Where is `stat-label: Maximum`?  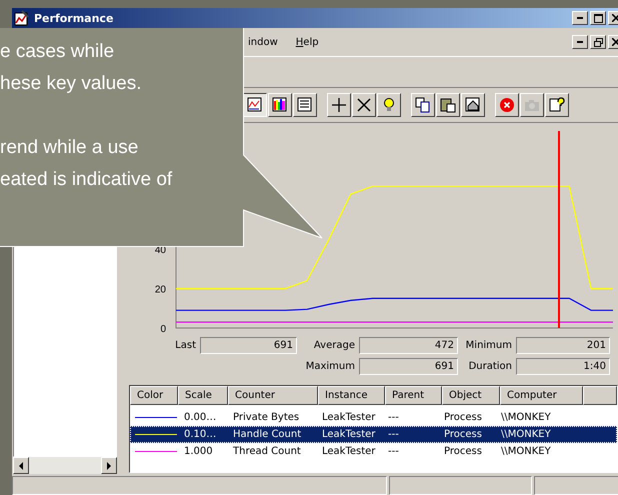
stat-label: Maximum is located at coordinates (329, 366).